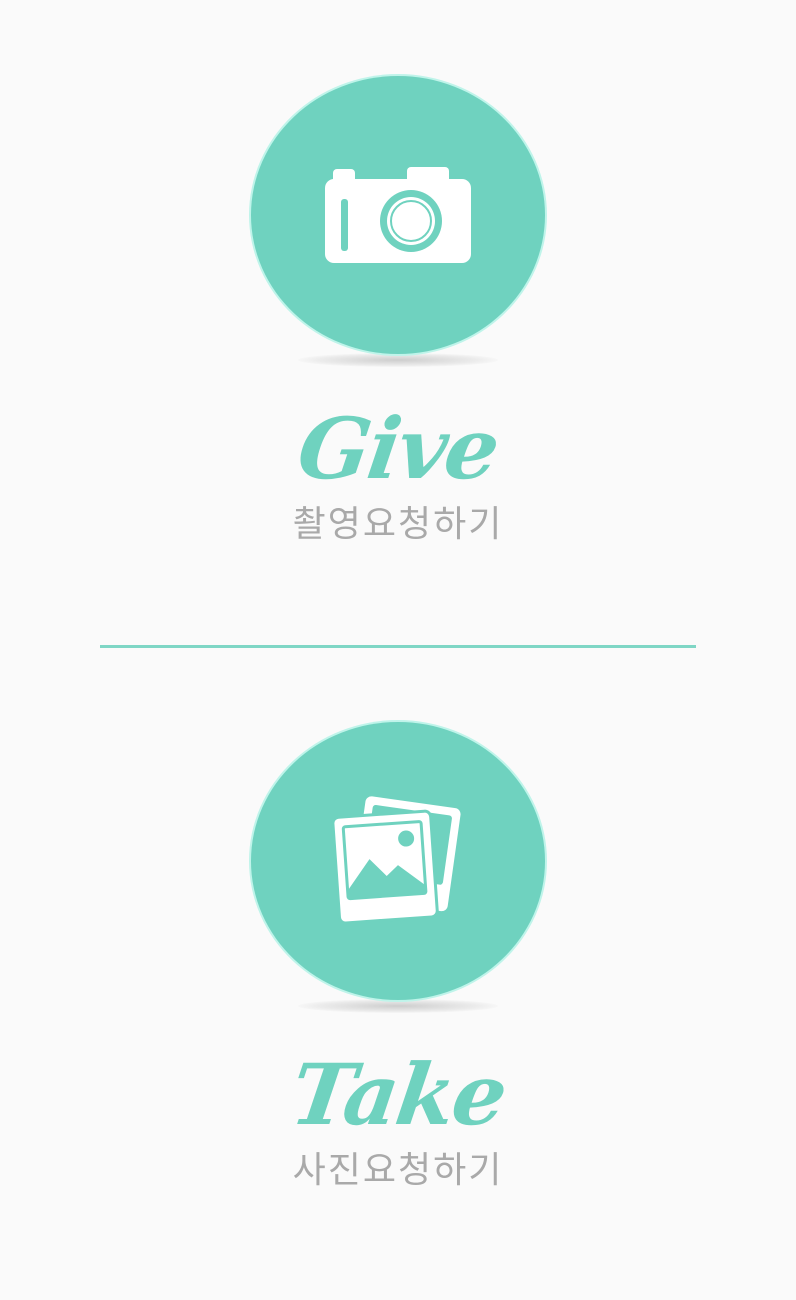  Describe the element at coordinates (398, 360) in the screenshot. I see `give-button-shadow` at that location.